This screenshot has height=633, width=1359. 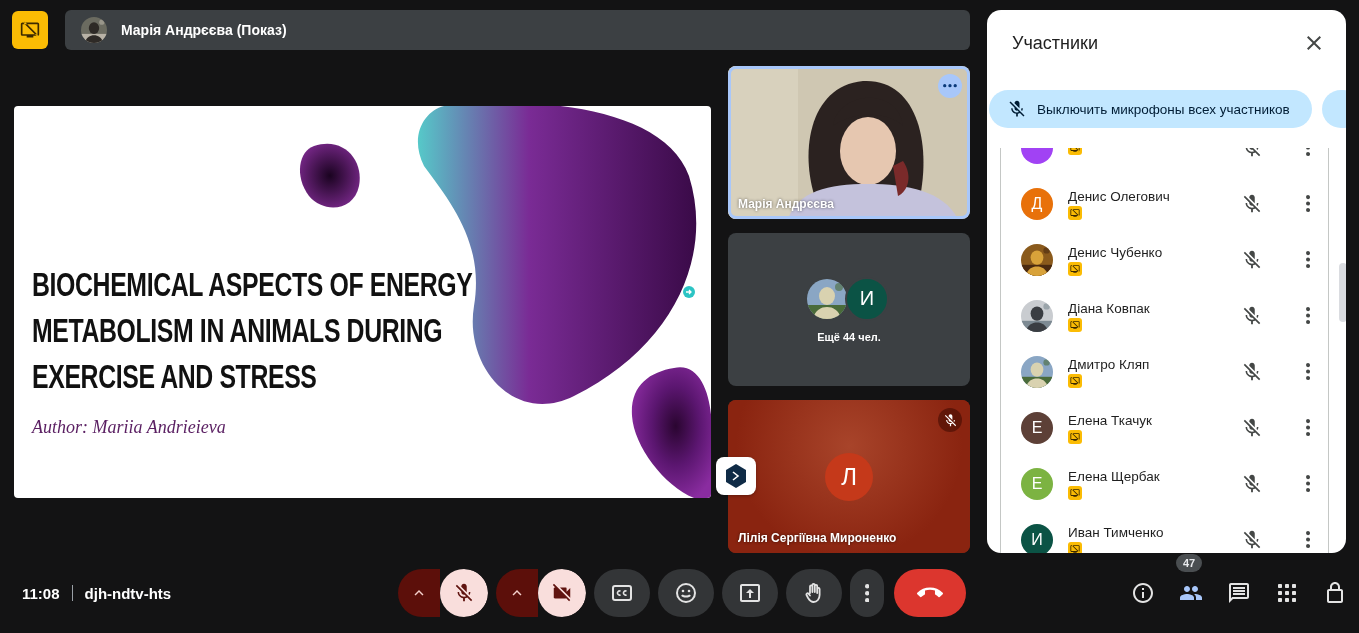 What do you see at coordinates (1164, 484) in the screenshot?
I see `participant-row: Е Елена Щербак` at bounding box center [1164, 484].